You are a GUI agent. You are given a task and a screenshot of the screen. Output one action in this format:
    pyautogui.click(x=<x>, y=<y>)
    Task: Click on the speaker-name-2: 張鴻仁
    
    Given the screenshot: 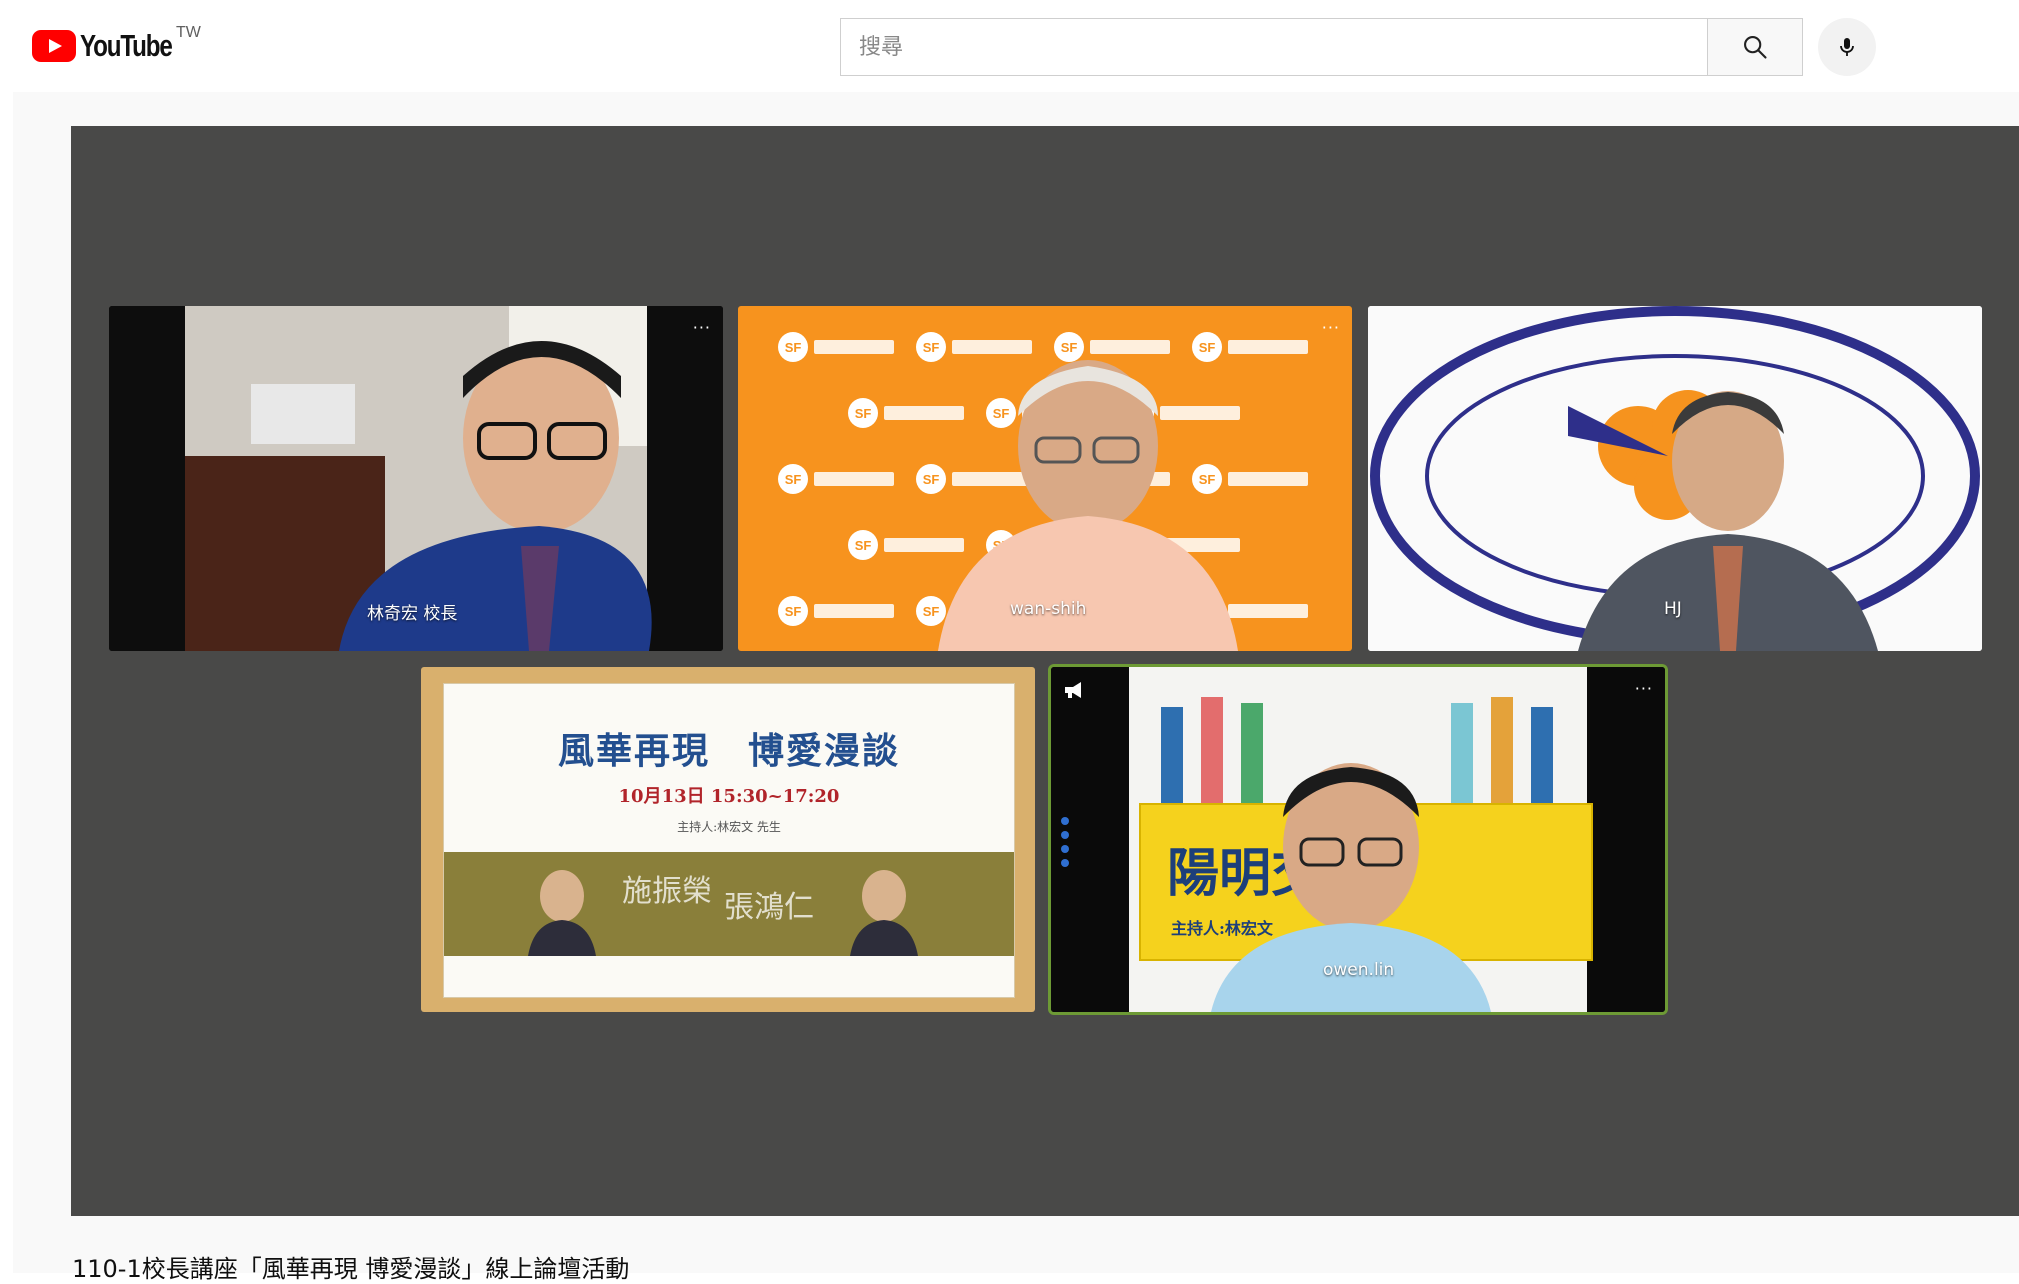 What is the action you would take?
    pyautogui.click(x=769, y=907)
    